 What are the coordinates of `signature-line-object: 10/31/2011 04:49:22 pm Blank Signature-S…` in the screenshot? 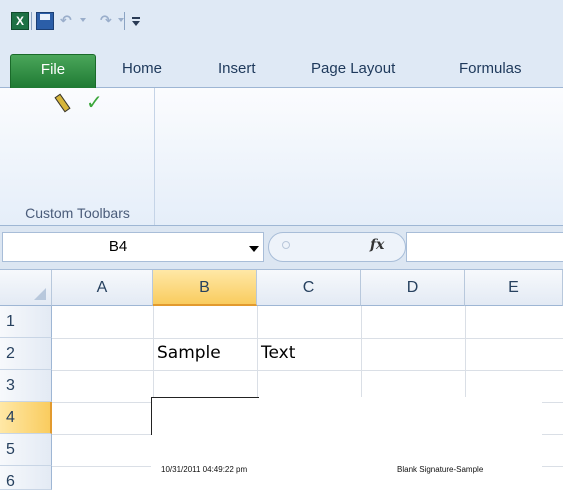 It's located at (346, 443).